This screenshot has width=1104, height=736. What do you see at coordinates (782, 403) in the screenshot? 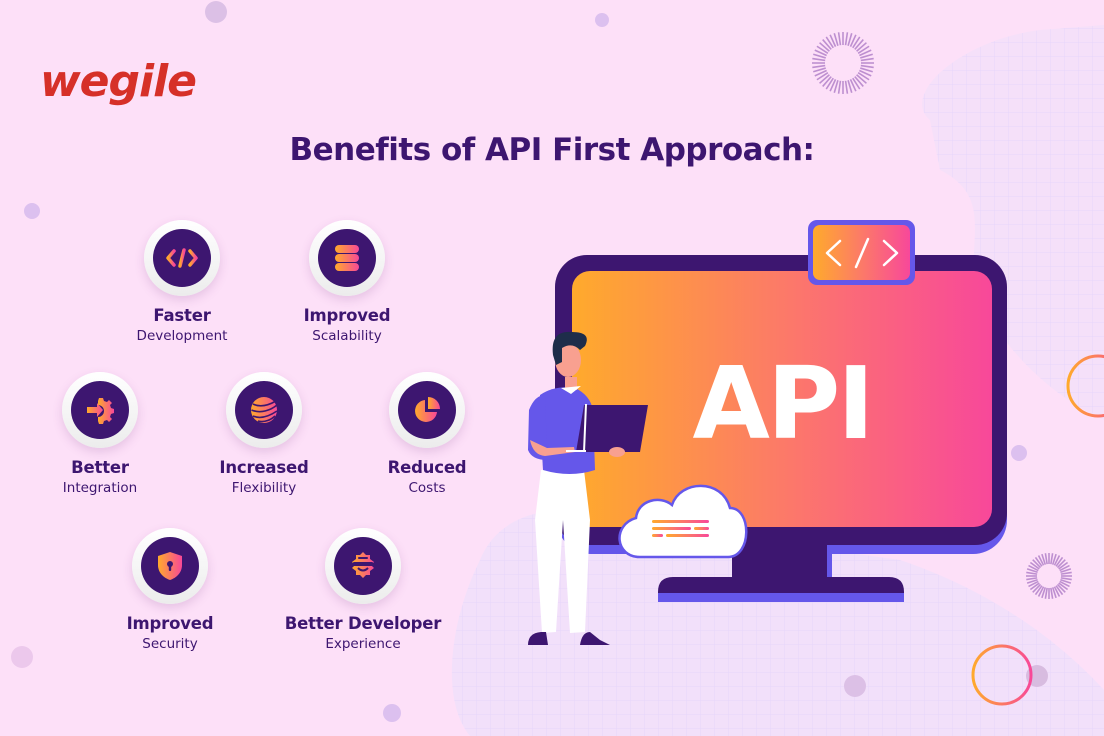
I see `api-screen-text: API` at bounding box center [782, 403].